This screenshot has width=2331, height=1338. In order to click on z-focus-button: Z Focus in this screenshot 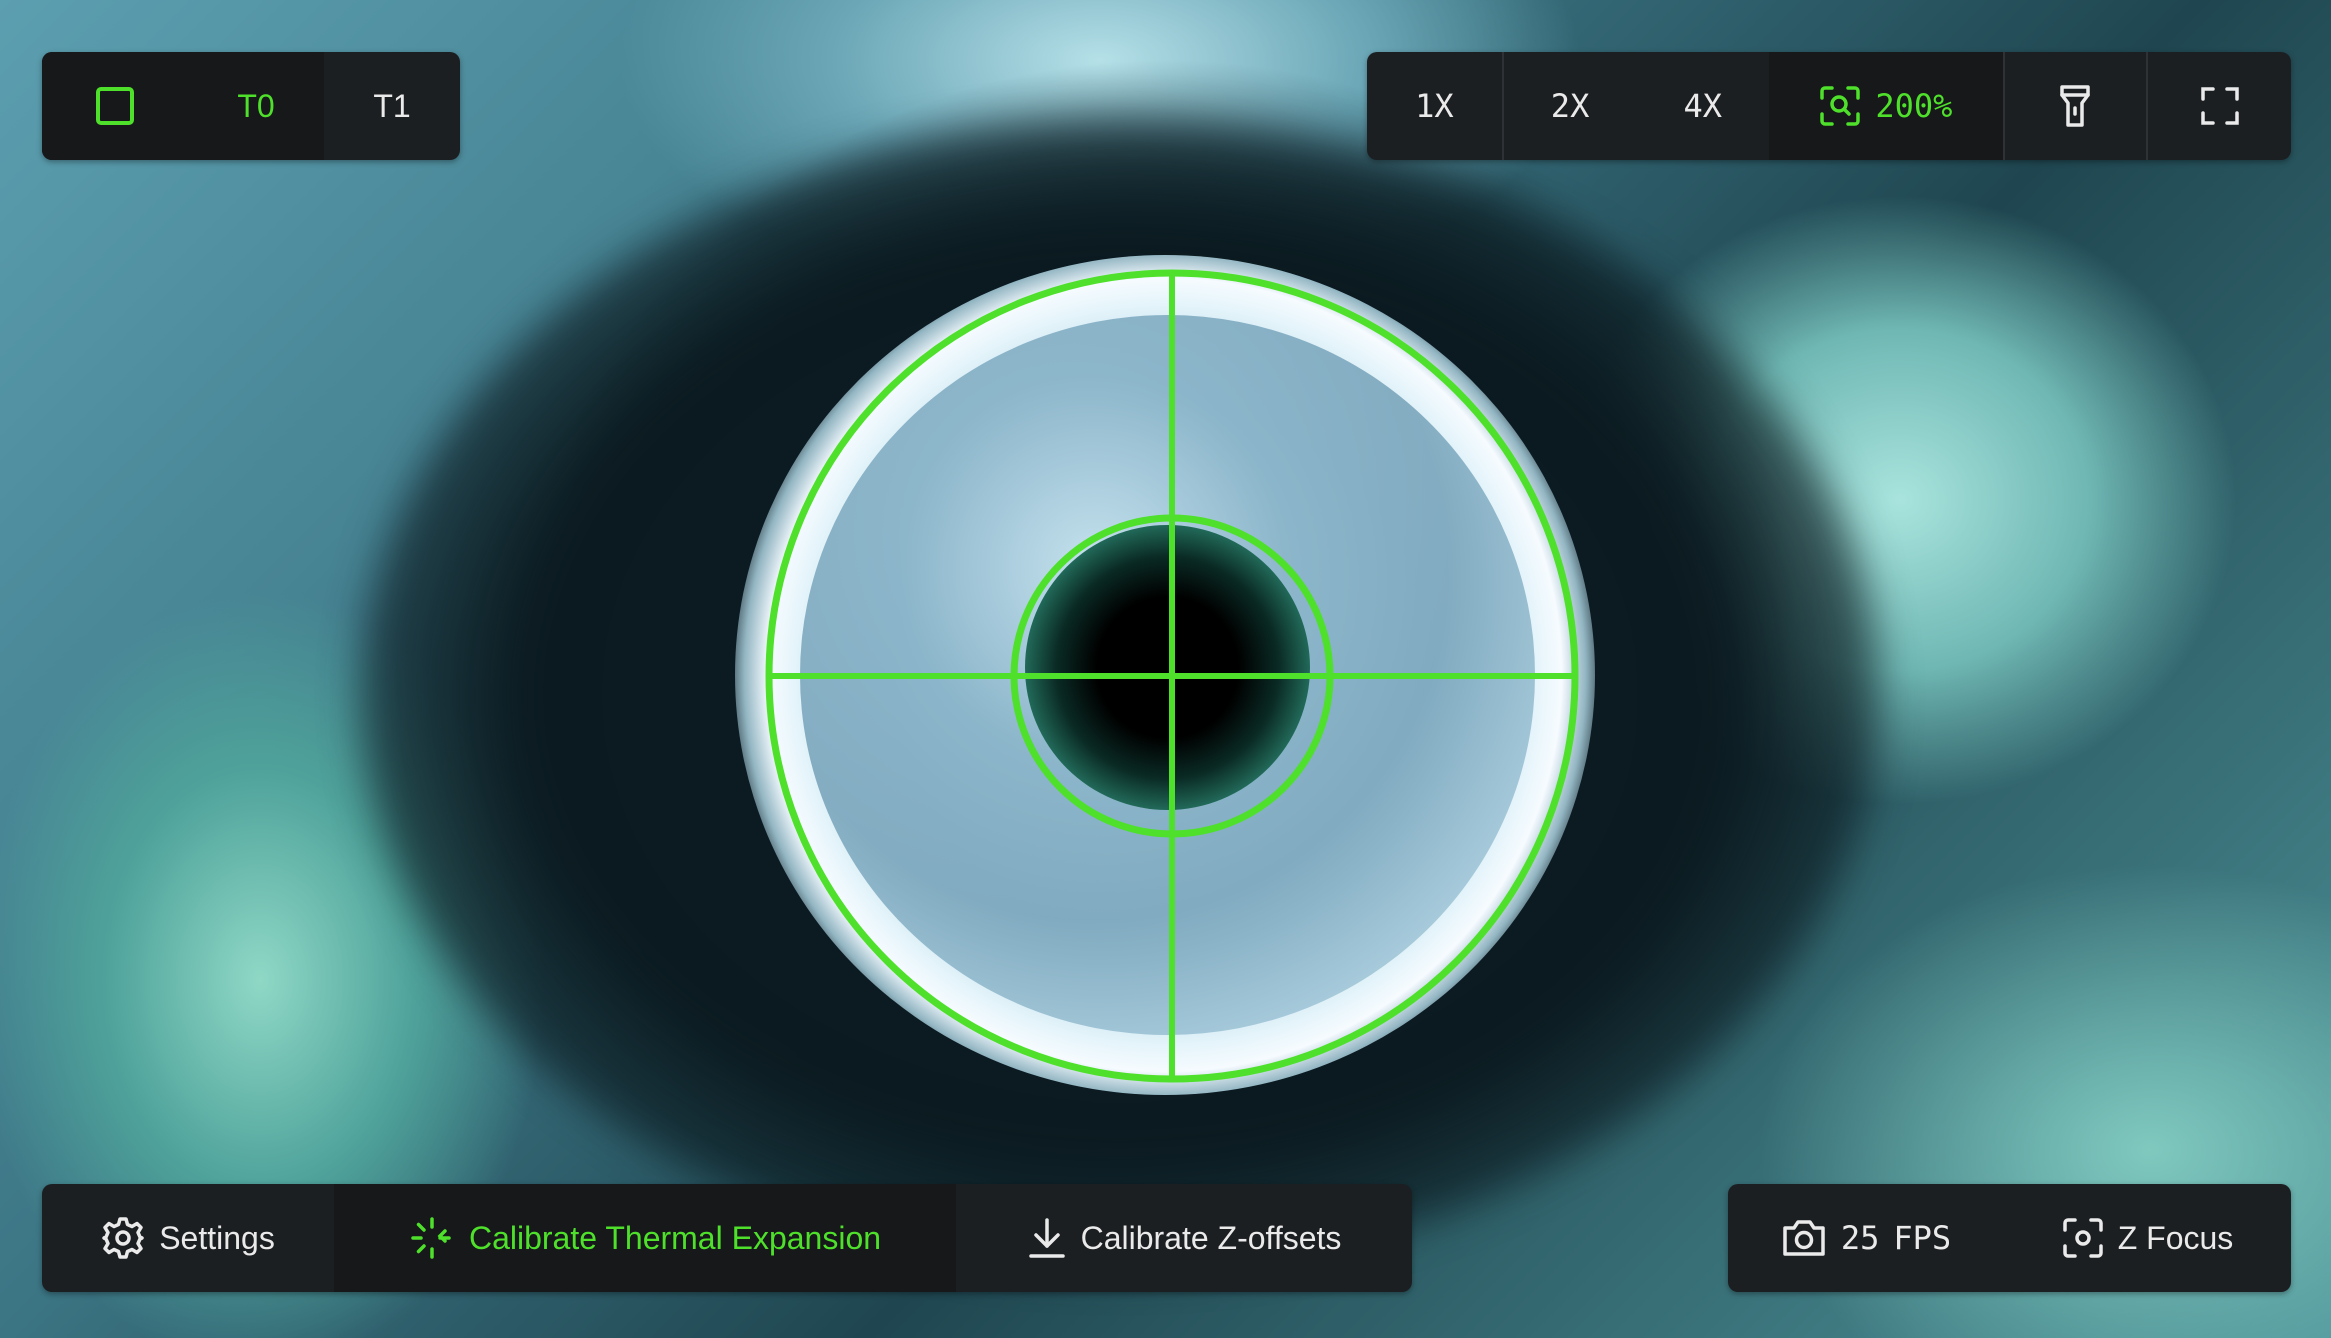, I will do `click(2147, 1238)`.